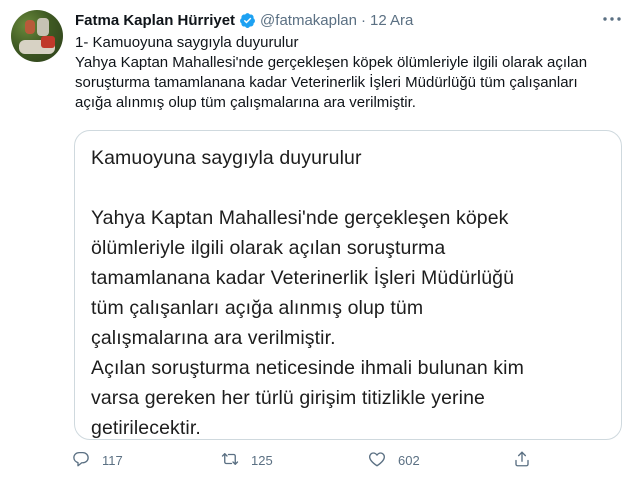 The height and width of the screenshot is (497, 640). I want to click on tweet-actions: 117 125 602, so click(312, 462).